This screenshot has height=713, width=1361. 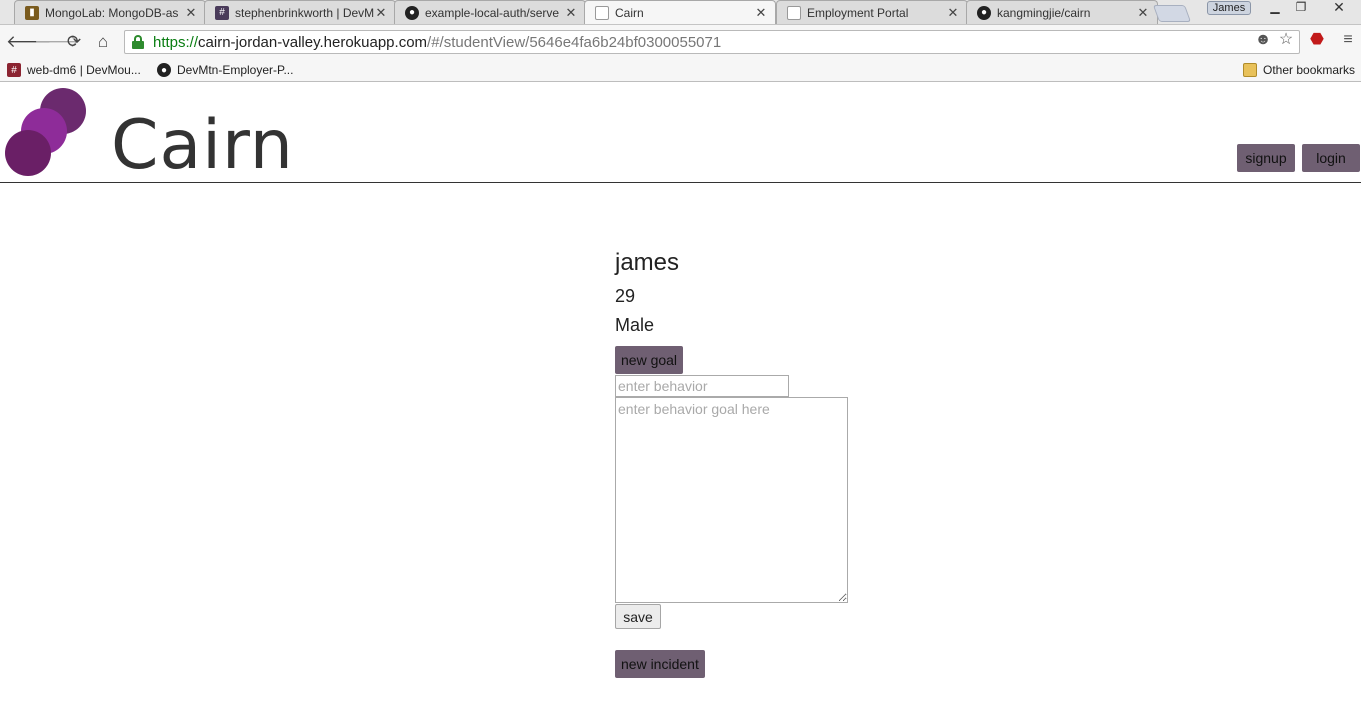 I want to click on new-tab-button, so click(x=1172, y=13).